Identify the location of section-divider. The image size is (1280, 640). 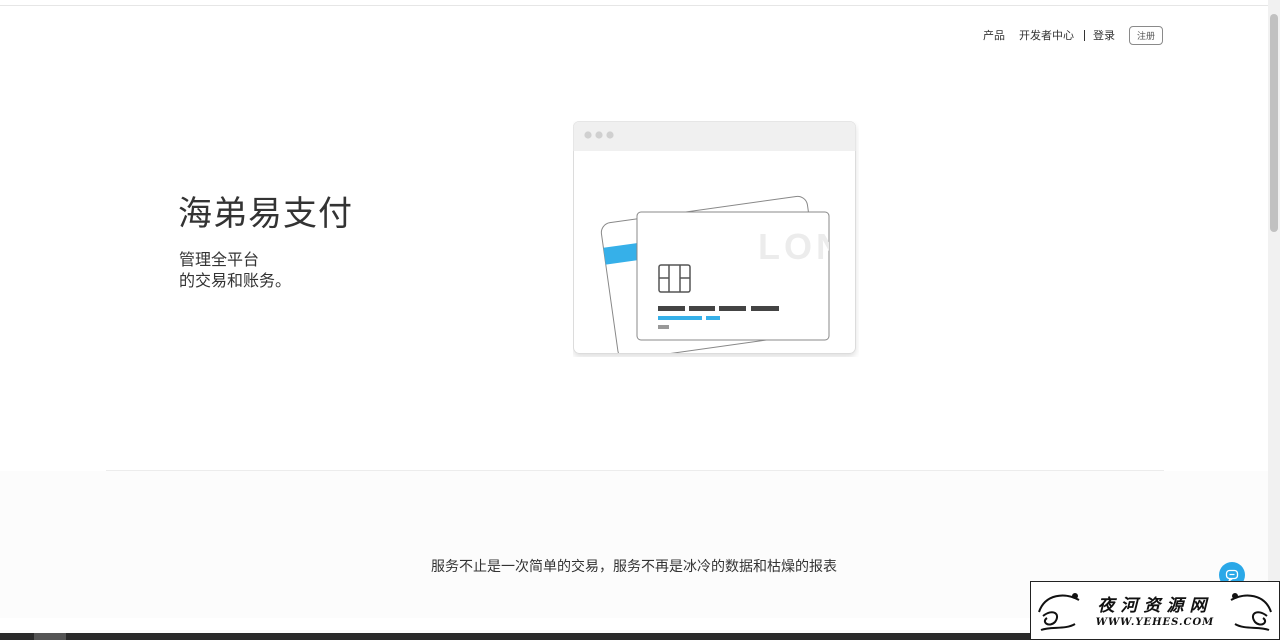
(635, 470).